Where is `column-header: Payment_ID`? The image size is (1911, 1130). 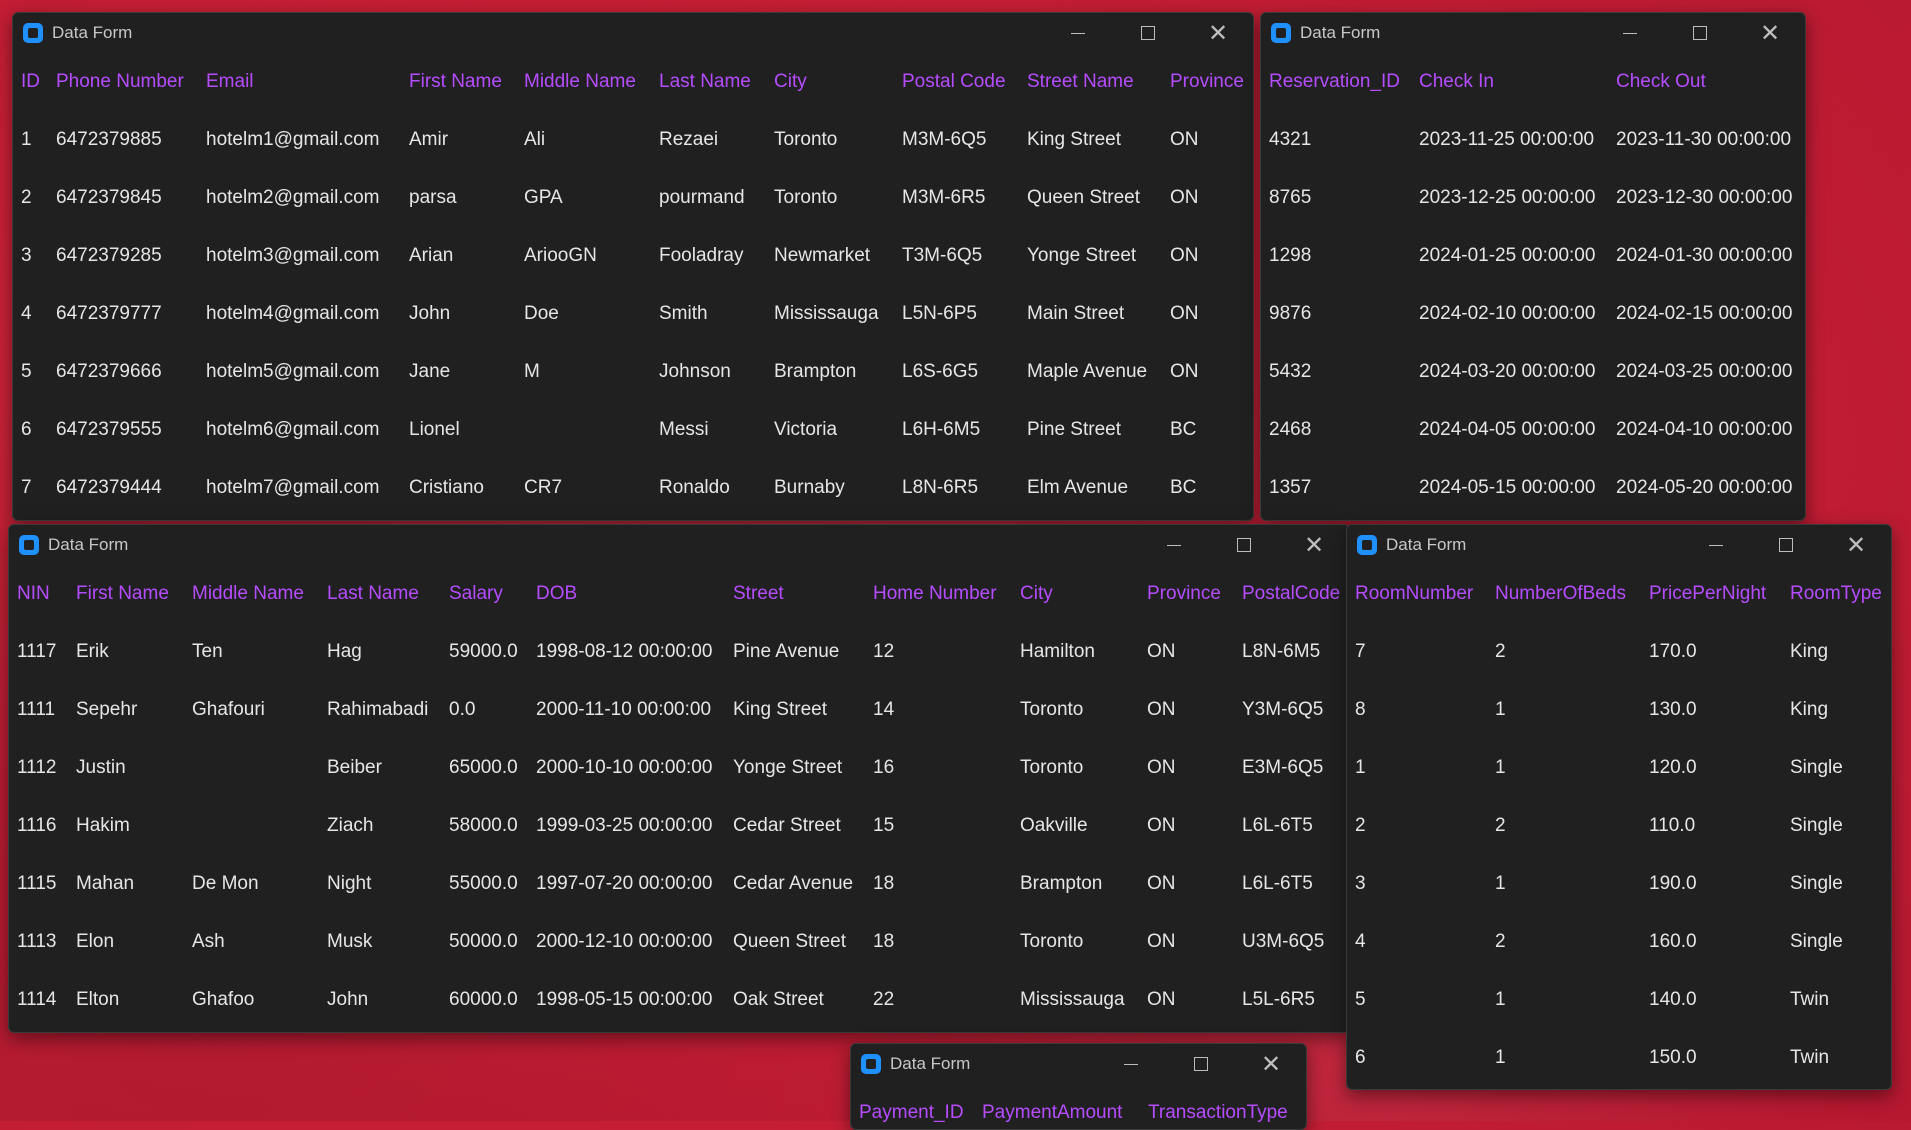
column-header: Payment_ID is located at coordinates (912, 1106).